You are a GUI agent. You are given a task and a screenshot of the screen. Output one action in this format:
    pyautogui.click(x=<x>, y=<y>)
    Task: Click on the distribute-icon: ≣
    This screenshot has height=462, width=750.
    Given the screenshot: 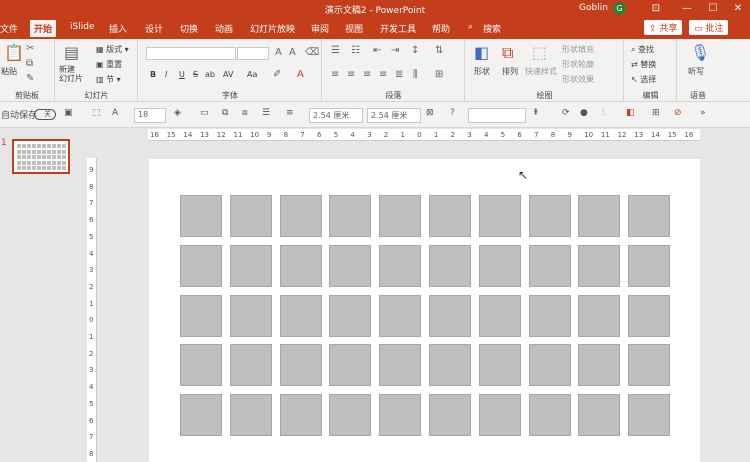 What is the action you would take?
    pyautogui.click(x=399, y=74)
    